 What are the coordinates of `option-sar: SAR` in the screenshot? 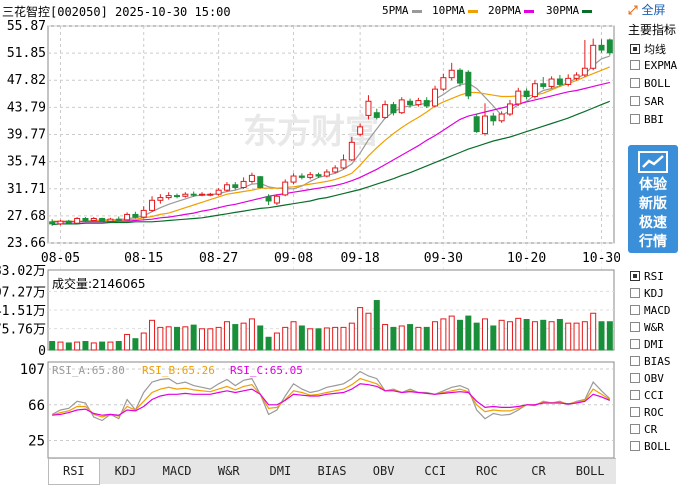 It's located at (647, 101).